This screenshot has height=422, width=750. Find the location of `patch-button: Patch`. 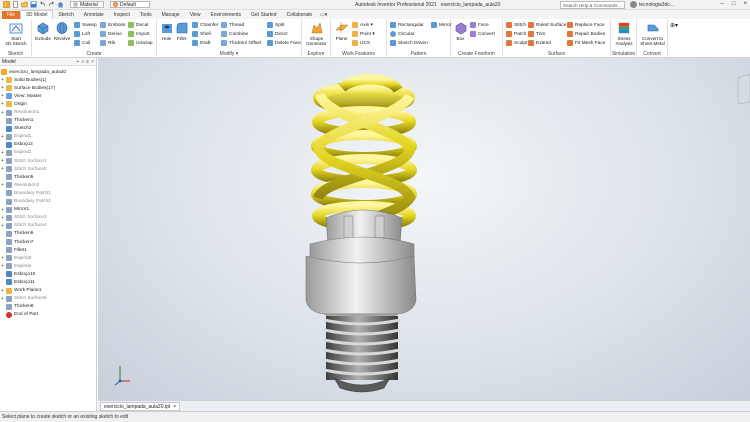

patch-button: Patch is located at coordinates (516, 34).